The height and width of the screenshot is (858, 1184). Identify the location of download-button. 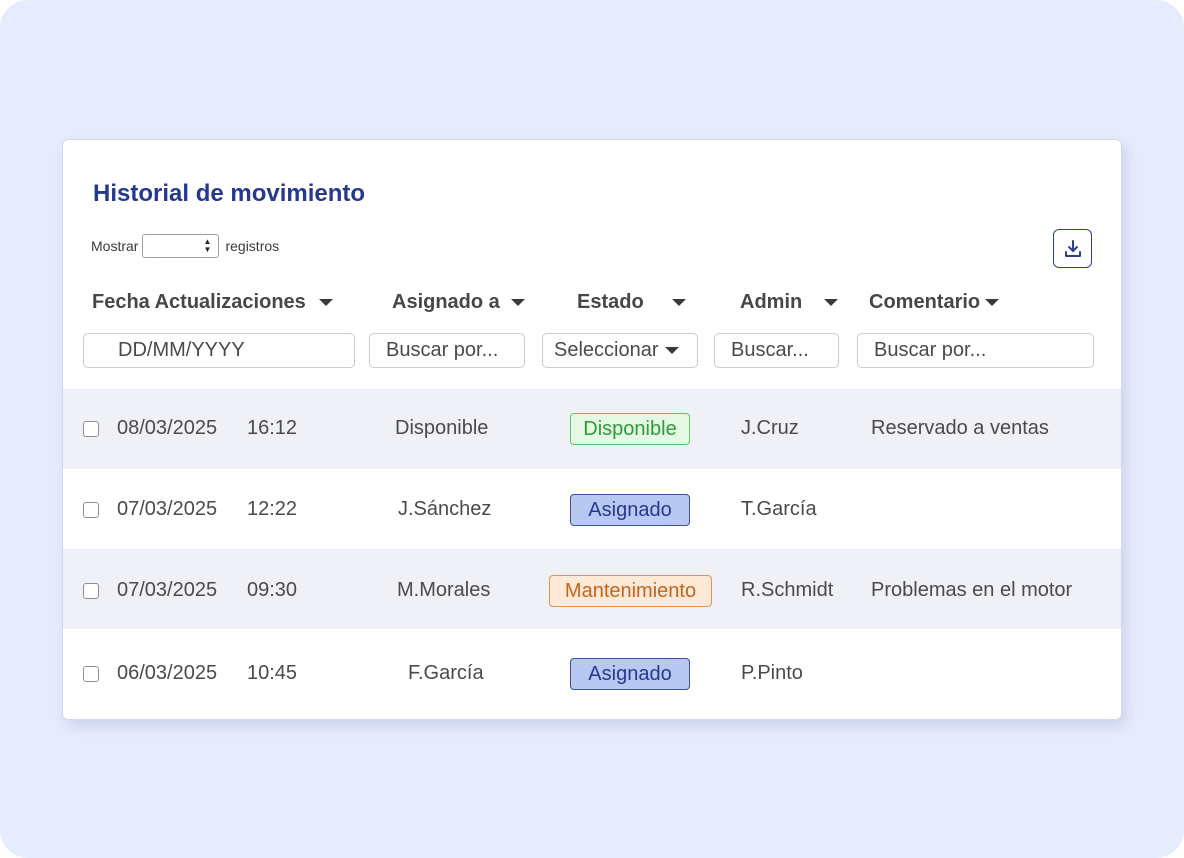
(1072, 248).